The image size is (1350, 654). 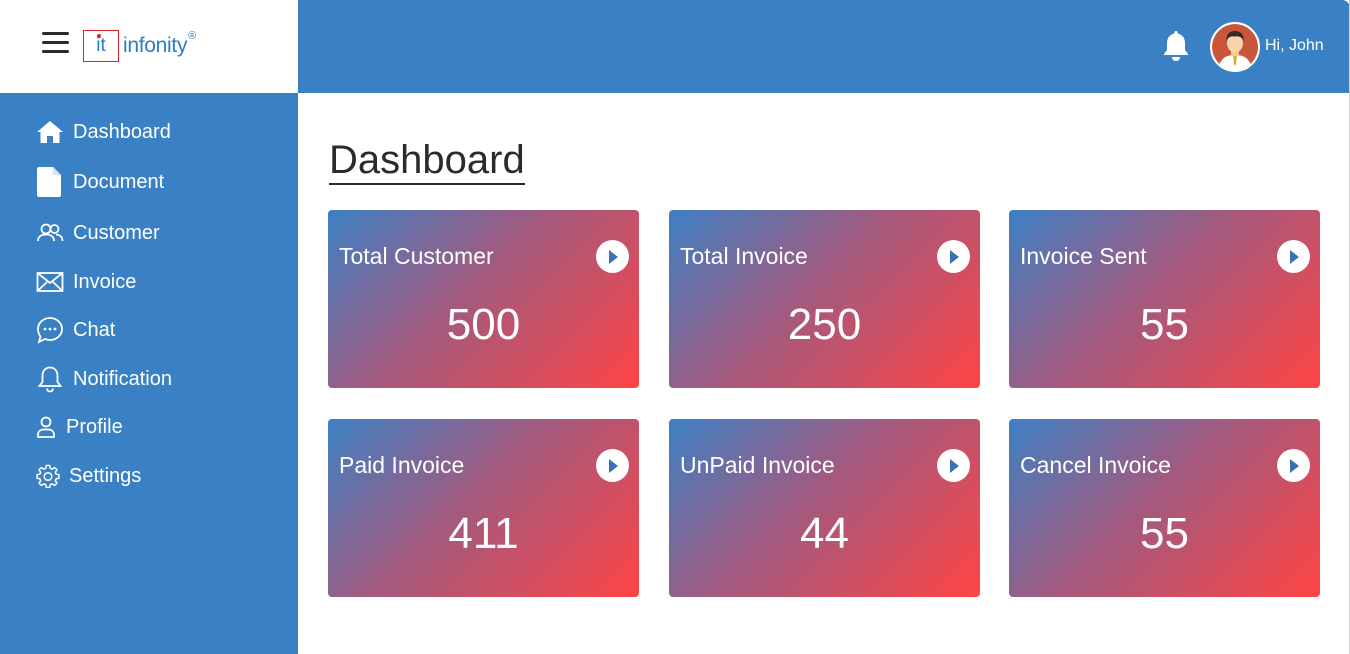 I want to click on sidebar-item-invoice: Invoice, so click(x=86, y=282).